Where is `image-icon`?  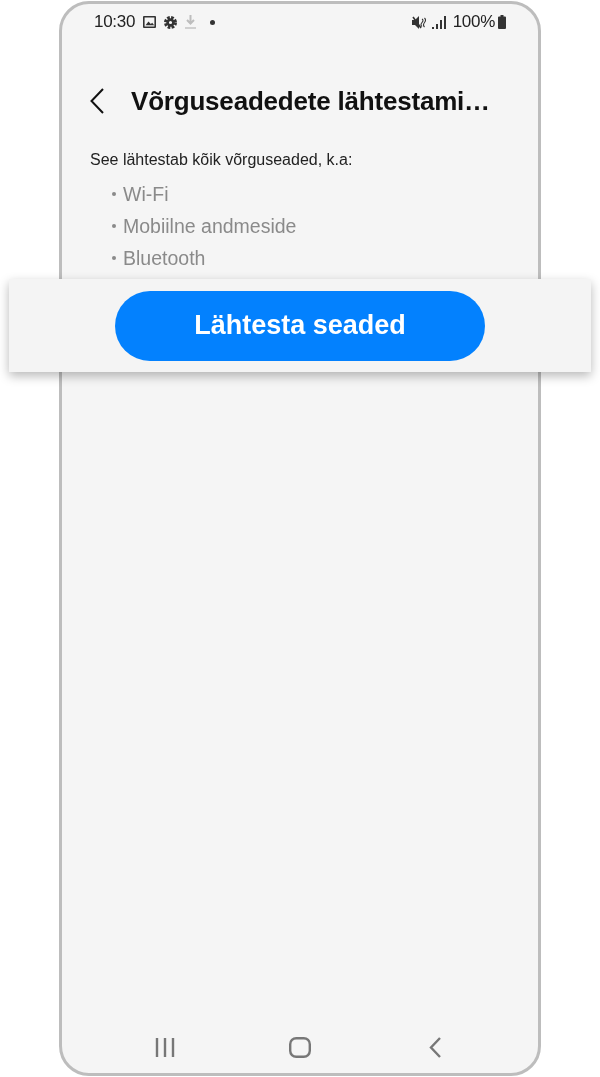 image-icon is located at coordinates (150, 22).